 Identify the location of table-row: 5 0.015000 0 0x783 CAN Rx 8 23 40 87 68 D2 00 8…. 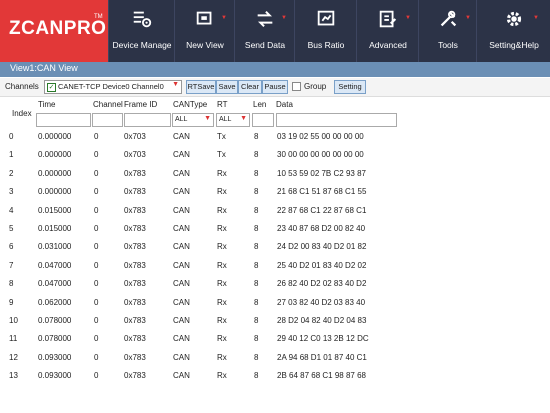
(275, 233).